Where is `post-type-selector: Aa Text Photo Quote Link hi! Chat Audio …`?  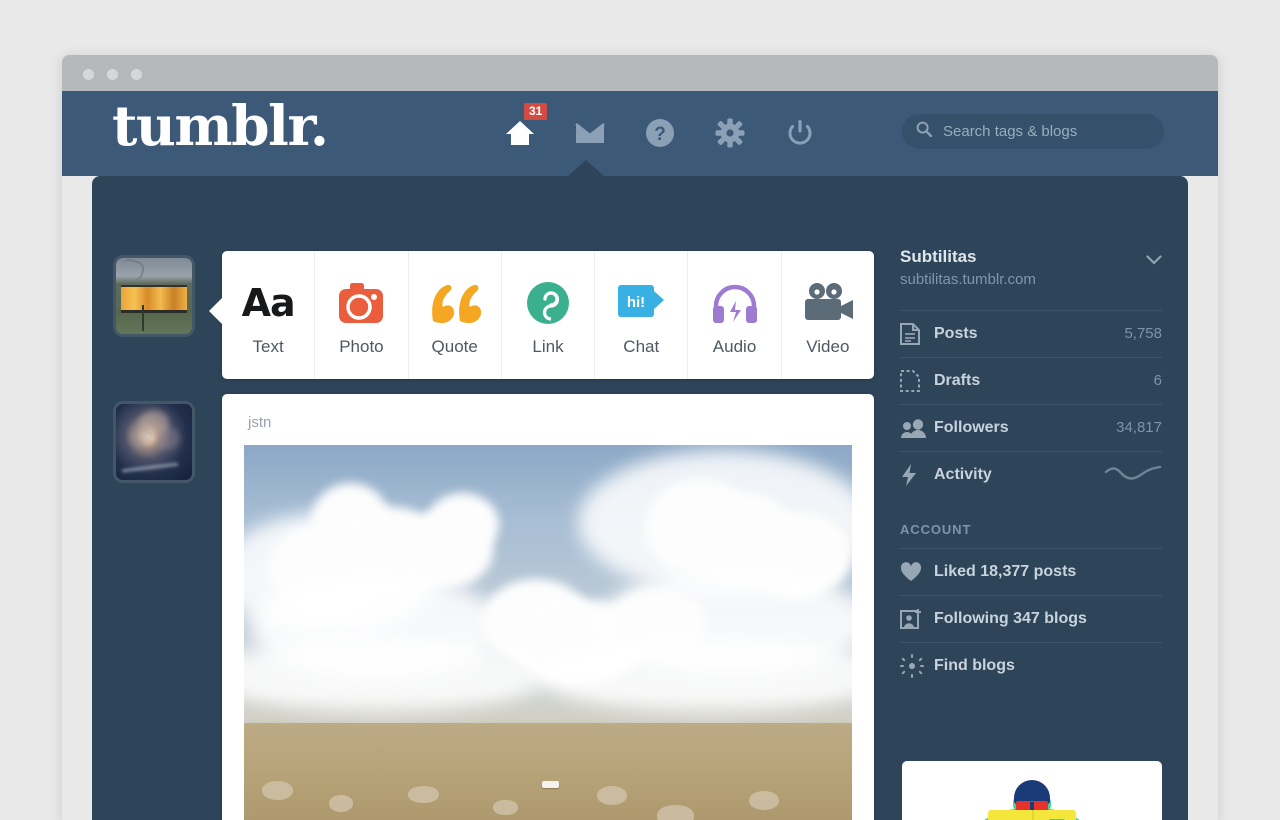
post-type-selector: Aa Text Photo Quote Link hi! Chat Audio … is located at coordinates (541, 315).